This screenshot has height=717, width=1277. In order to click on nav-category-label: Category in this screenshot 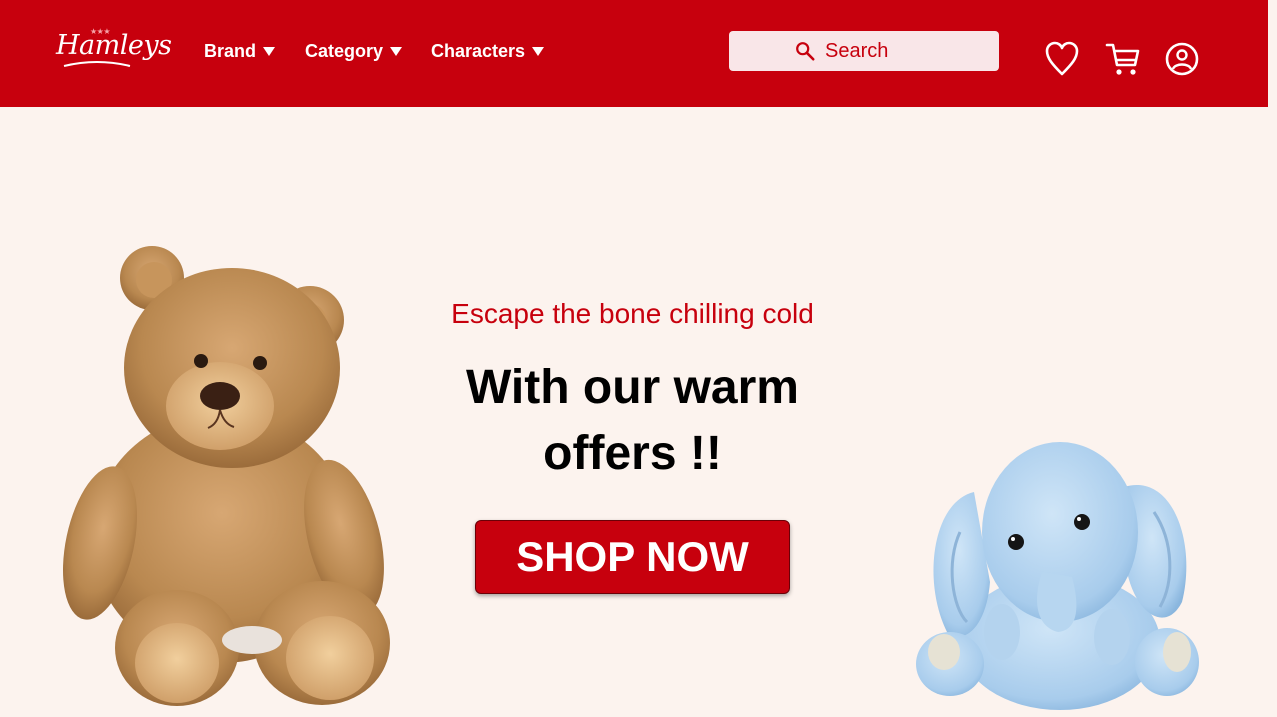, I will do `click(344, 50)`.